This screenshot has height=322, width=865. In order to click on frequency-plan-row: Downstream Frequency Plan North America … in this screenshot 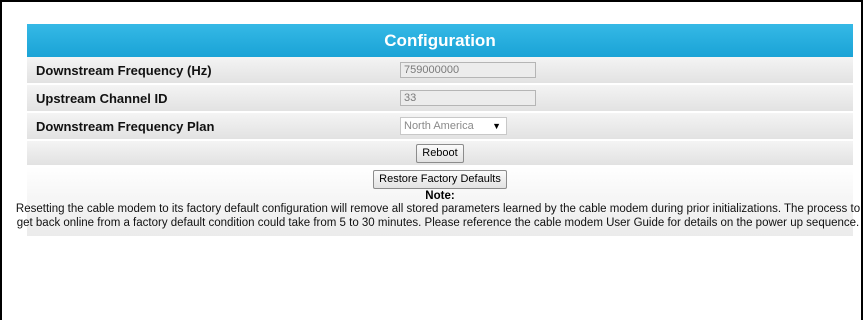, I will do `click(440, 127)`.